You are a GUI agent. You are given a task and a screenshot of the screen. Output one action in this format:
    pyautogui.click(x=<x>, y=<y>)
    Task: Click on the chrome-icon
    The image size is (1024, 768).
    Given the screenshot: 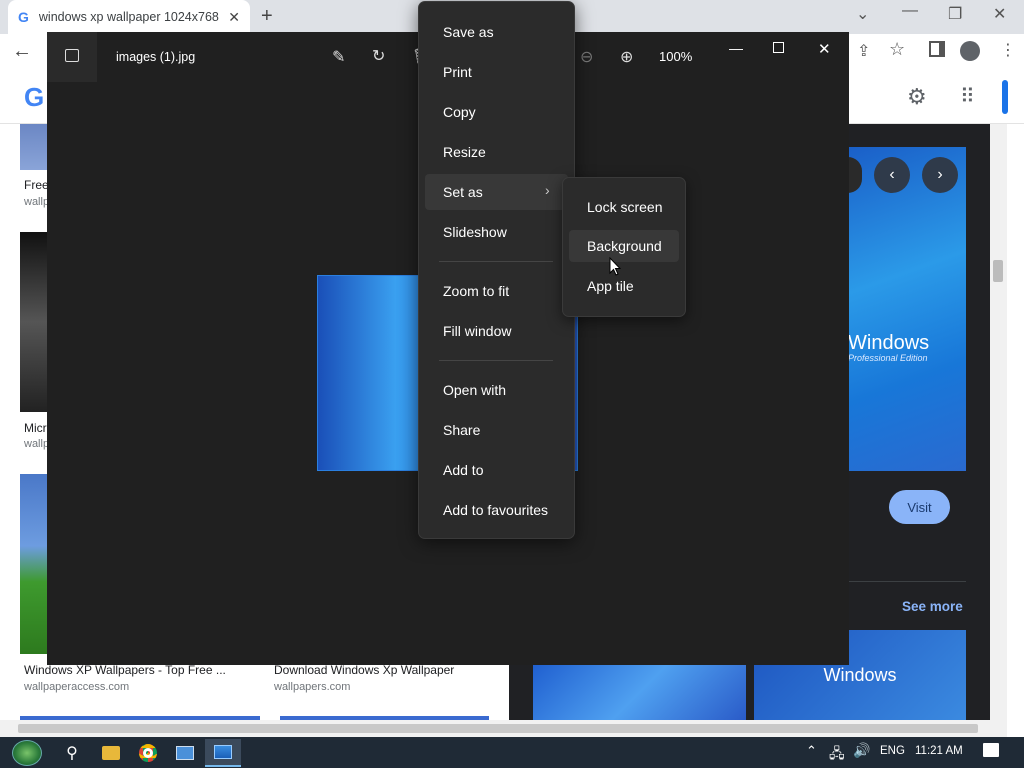 What is the action you would take?
    pyautogui.click(x=148, y=753)
    